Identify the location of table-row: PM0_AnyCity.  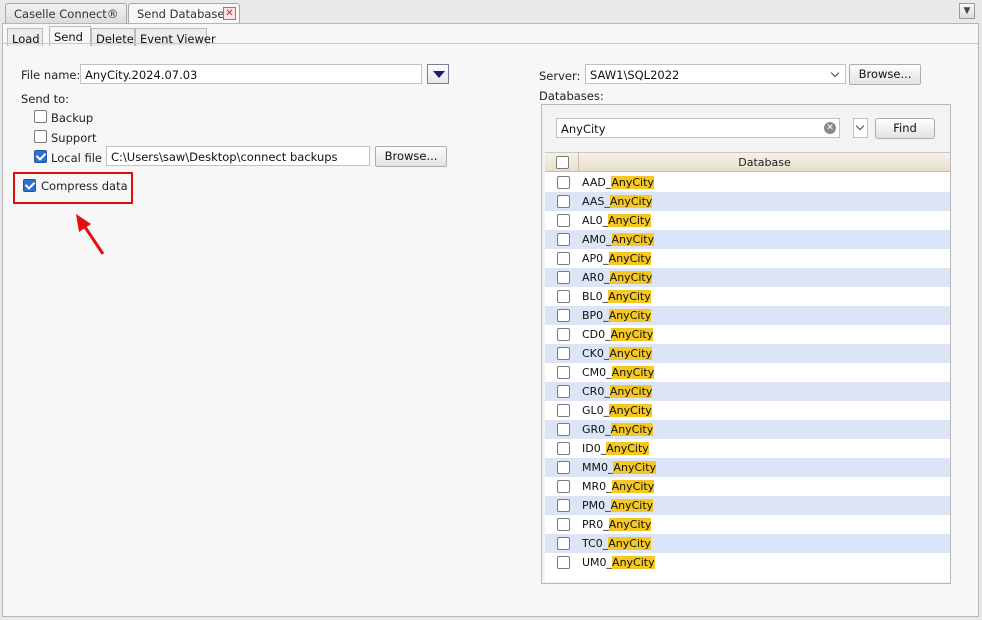
(747, 505).